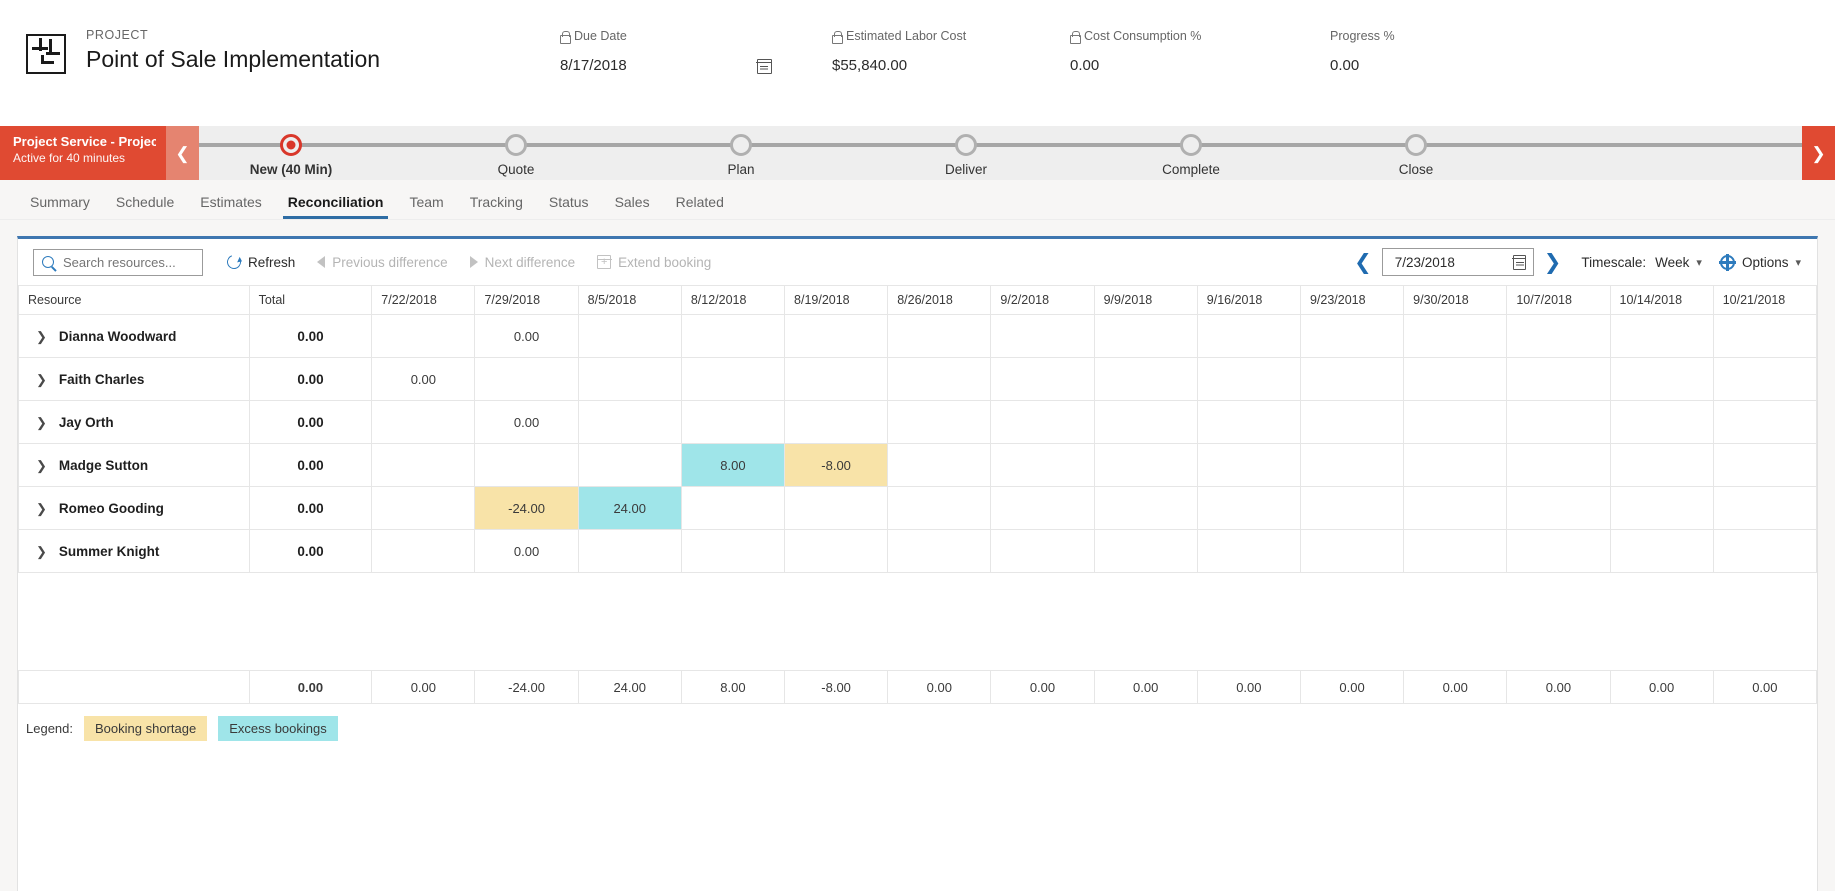 This screenshot has height=891, width=1835. What do you see at coordinates (426, 206) in the screenshot?
I see `tab-team: Team` at bounding box center [426, 206].